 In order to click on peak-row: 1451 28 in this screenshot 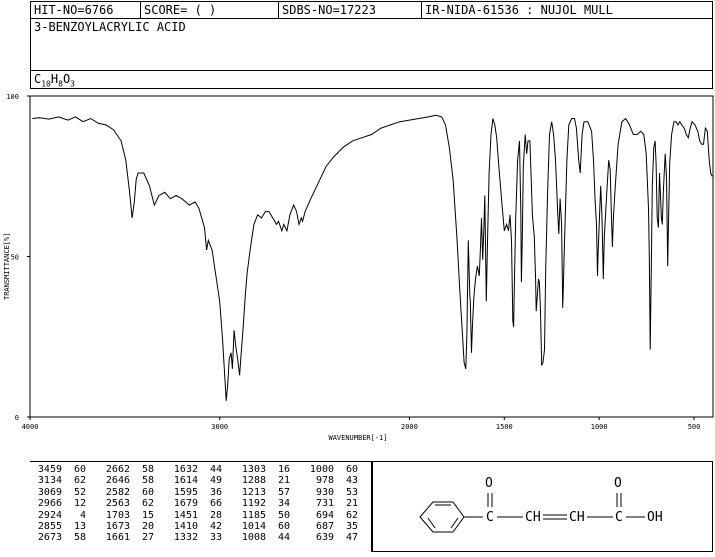, I will do `click(195, 515)`.